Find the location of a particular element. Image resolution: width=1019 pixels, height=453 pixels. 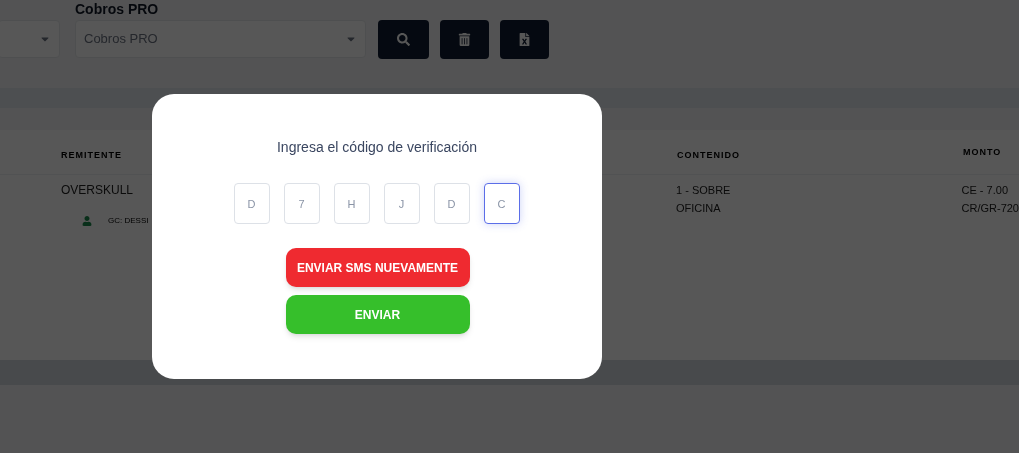

filter-label: Cobros PRO is located at coordinates (117, 9).